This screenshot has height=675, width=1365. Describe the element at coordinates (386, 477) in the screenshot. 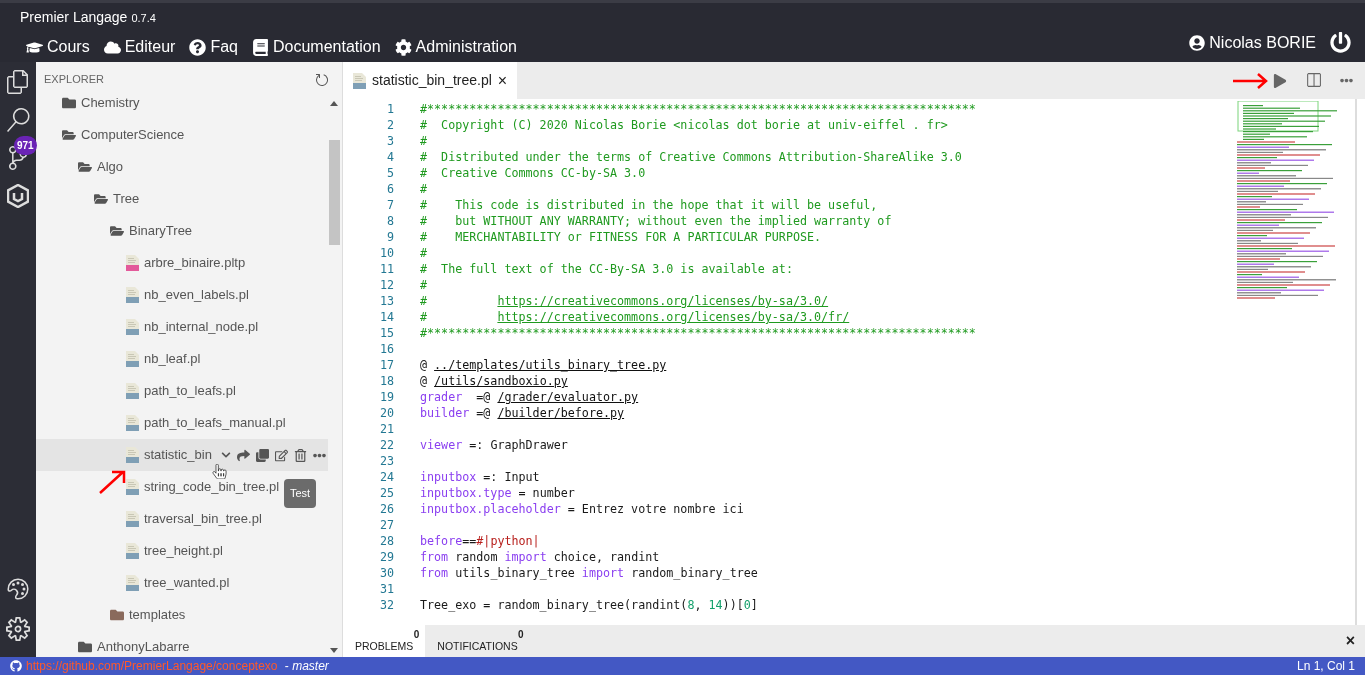

I see `line-number: 24` at that location.